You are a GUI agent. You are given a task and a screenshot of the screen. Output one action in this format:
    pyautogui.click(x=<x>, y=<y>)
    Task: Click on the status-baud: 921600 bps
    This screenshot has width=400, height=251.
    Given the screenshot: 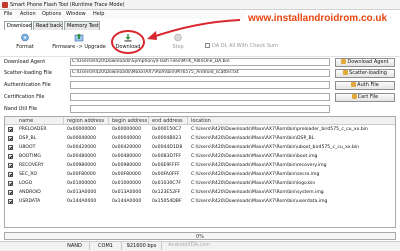 What is the action you would take?
    pyautogui.click(x=142, y=246)
    